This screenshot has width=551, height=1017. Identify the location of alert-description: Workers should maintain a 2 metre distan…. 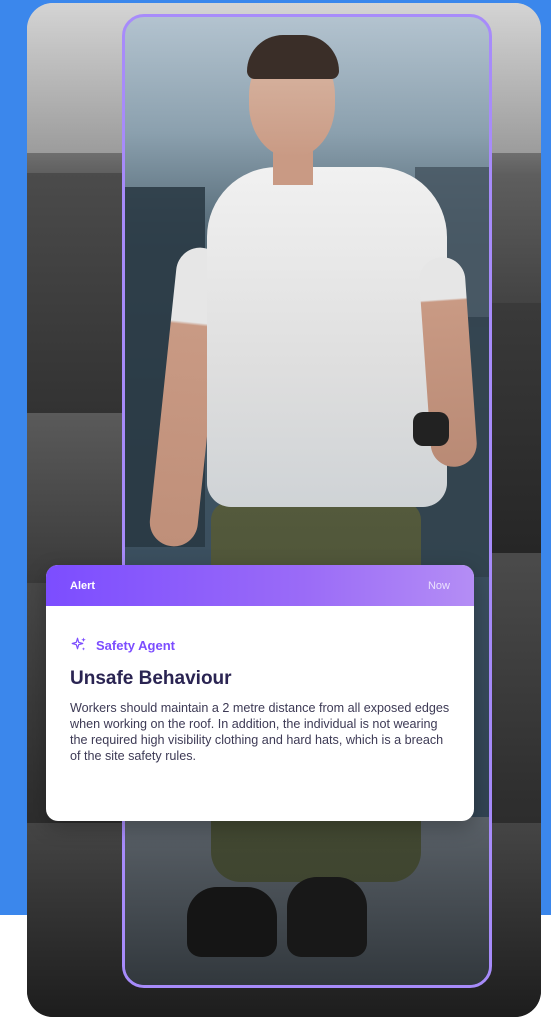
(260, 732).